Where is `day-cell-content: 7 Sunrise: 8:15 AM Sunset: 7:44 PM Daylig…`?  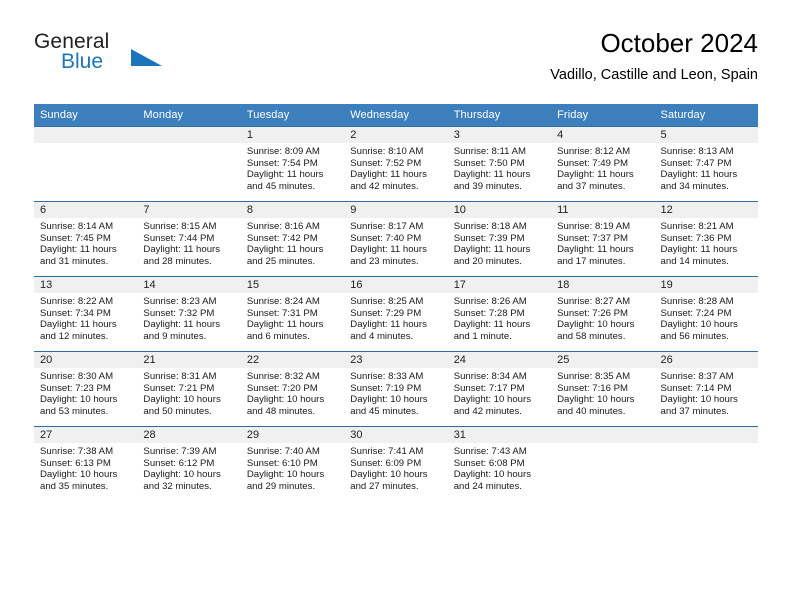
day-cell-content: 7 Sunrise: 8:15 AM Sunset: 7:44 PM Daylig… is located at coordinates (189, 239).